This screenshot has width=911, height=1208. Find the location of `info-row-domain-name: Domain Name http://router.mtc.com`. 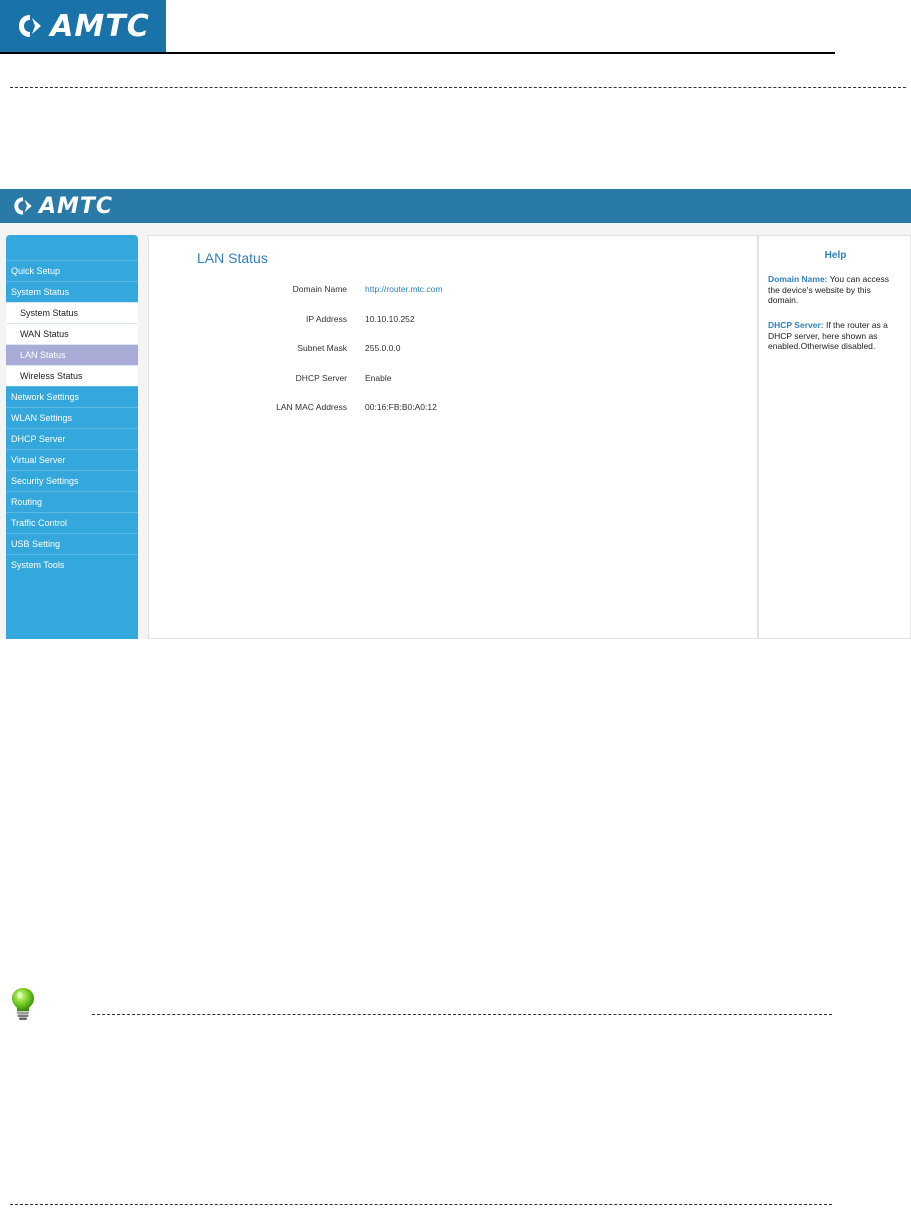

info-row-domain-name: Domain Name http://router.mtc.com is located at coordinates (454, 291).